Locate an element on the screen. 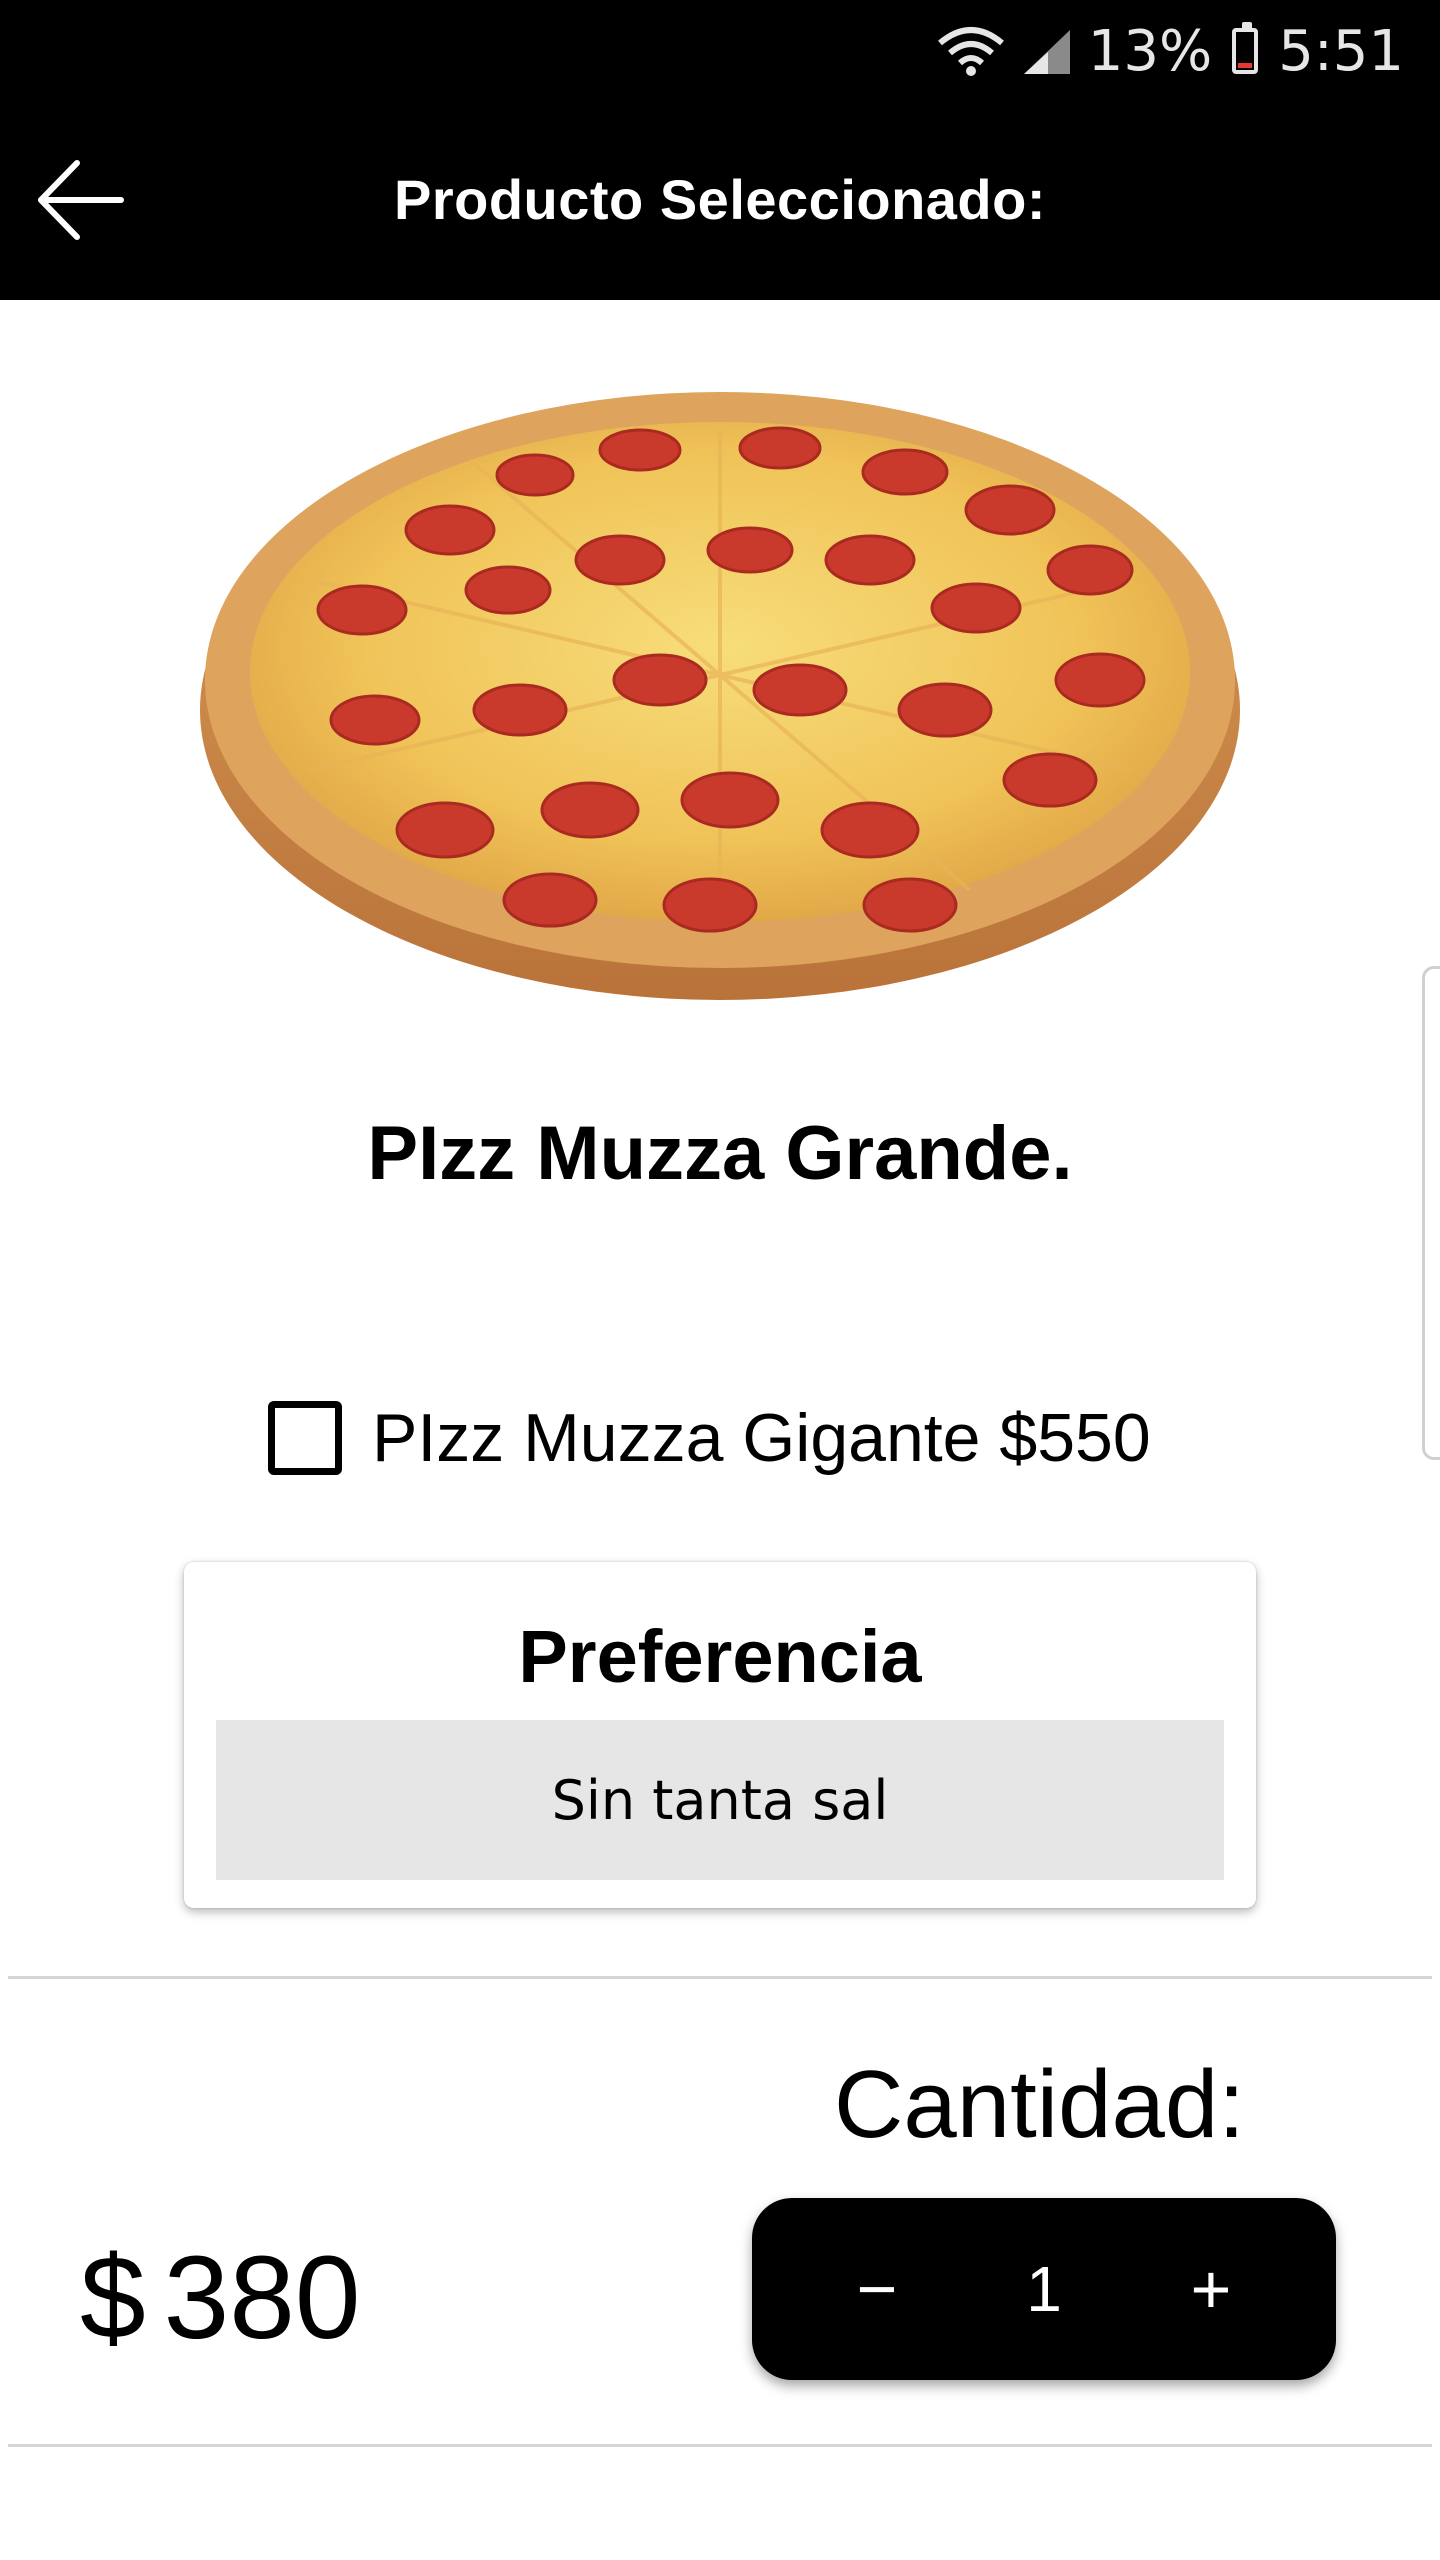 This screenshot has width=1440, height=2560. product-name: PIzz Muzza Grande. is located at coordinates (720, 1153).